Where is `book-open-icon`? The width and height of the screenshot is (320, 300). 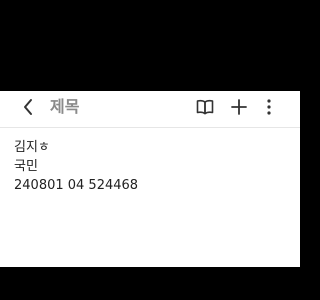
book-open-icon is located at coordinates (205, 107).